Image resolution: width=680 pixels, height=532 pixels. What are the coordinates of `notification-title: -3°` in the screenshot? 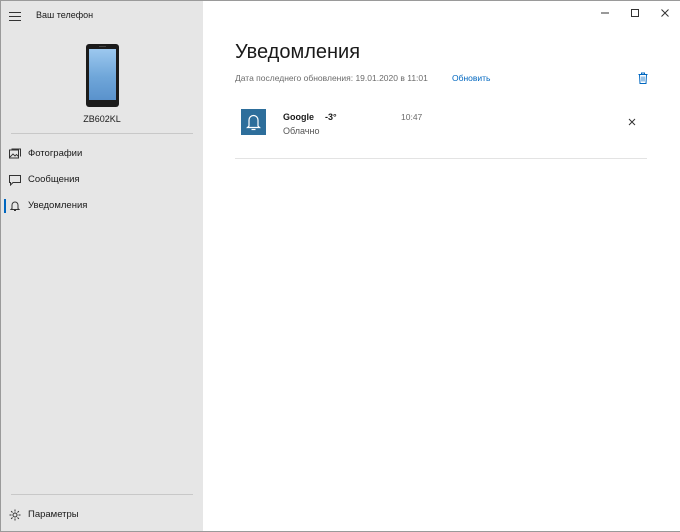 It's located at (331, 117).